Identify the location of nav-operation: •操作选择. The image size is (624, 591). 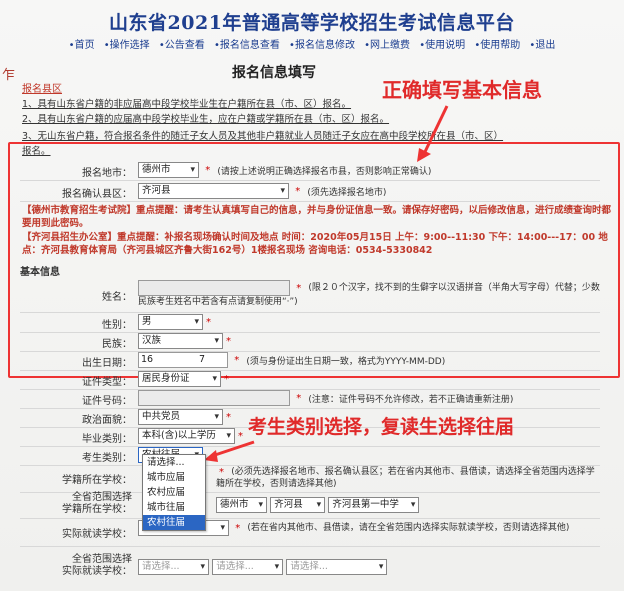
(127, 45).